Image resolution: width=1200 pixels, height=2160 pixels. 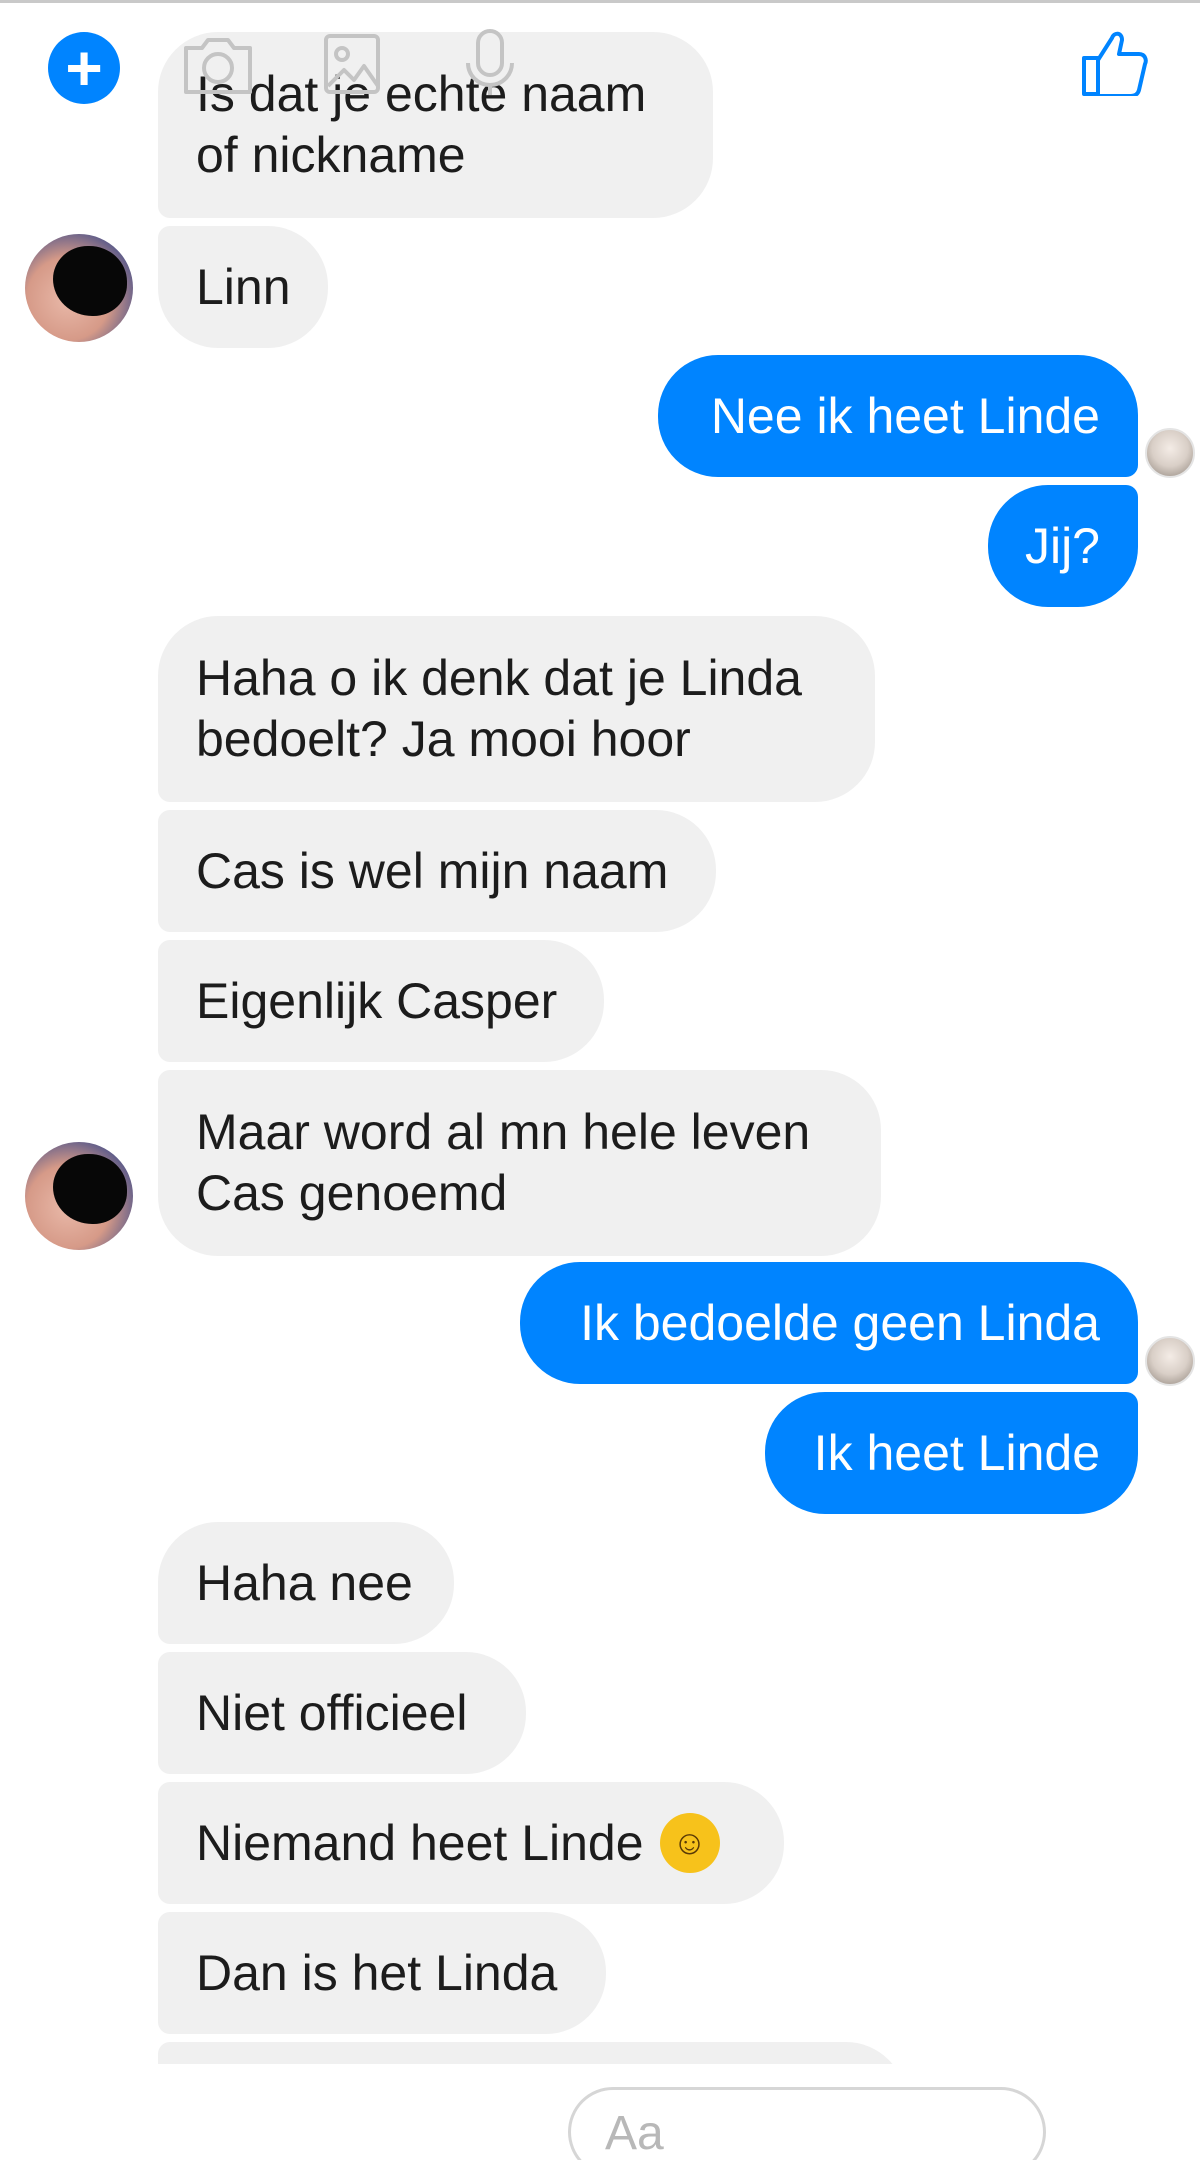 I want to click on message-incoming: Dan is het Linda, so click(x=382, y=1973).